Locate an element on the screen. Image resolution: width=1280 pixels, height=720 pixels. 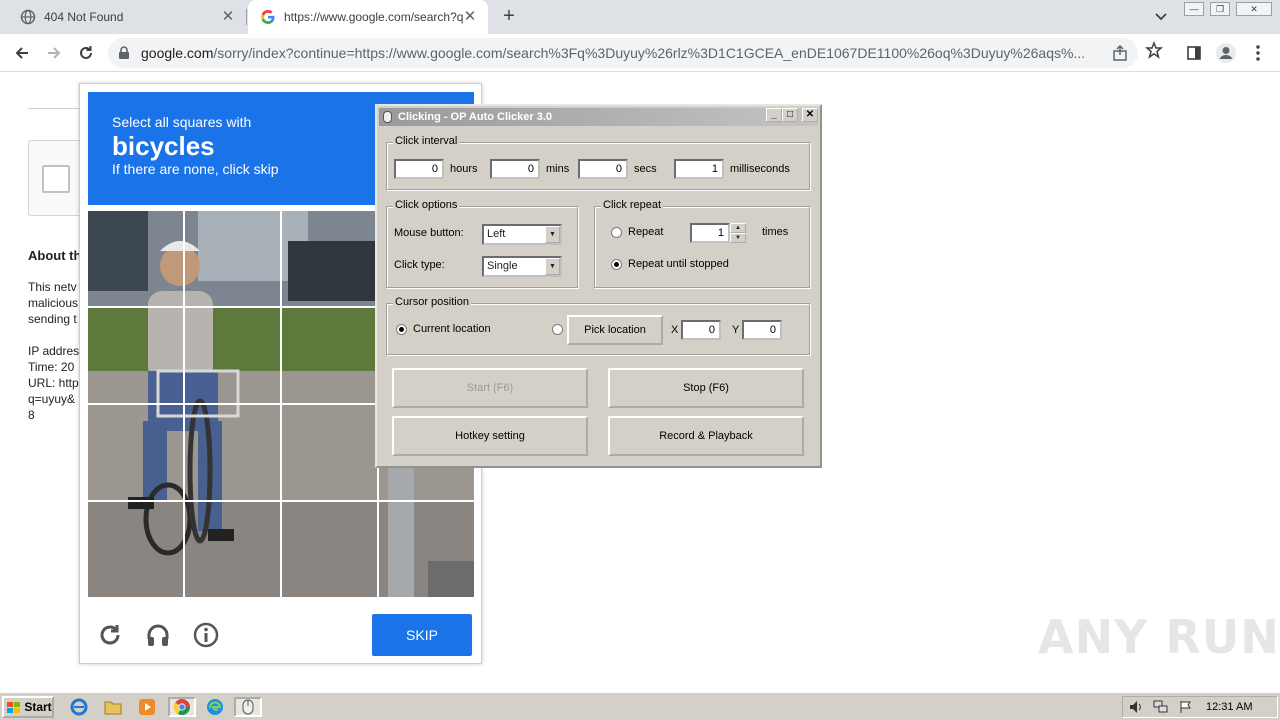
spin-up-icon: ▲ is located at coordinates (738, 228).